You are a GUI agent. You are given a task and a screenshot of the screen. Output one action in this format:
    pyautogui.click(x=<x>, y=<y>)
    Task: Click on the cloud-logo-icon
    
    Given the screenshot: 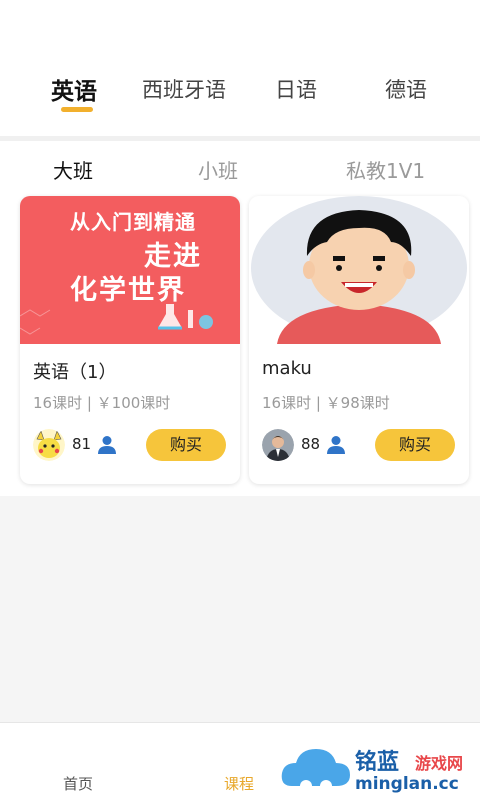 What is the action you would take?
    pyautogui.click(x=315, y=770)
    